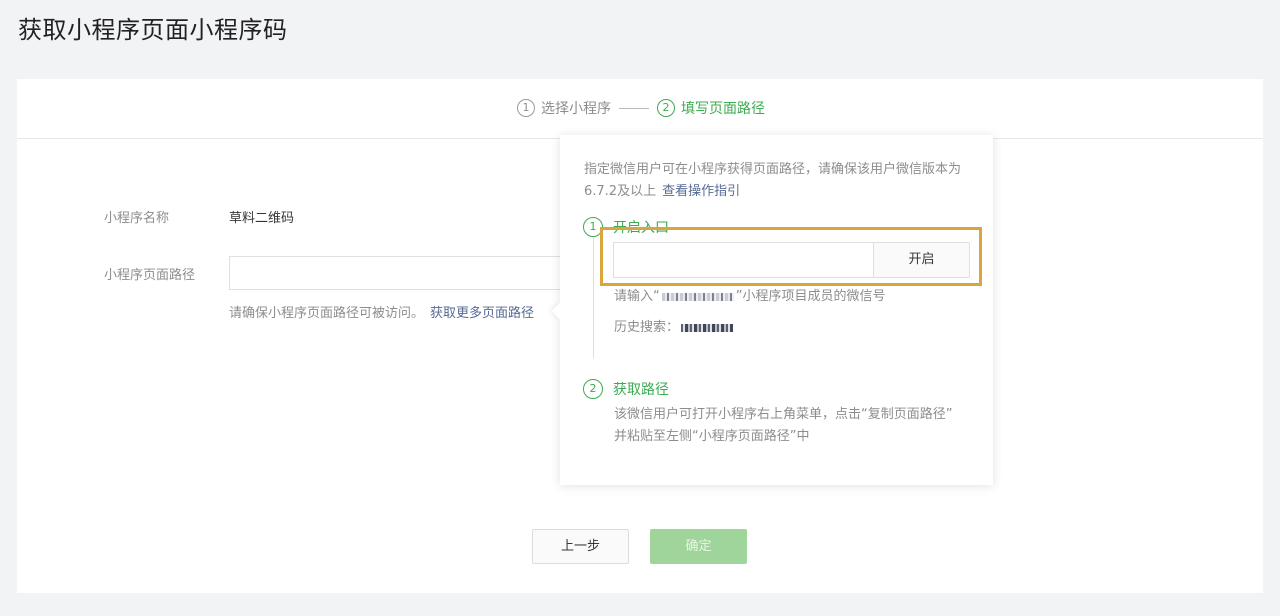 The height and width of the screenshot is (616, 1280). Describe the element at coordinates (150, 275) in the screenshot. I see `page-path-label: 小程序页面路径` at that location.